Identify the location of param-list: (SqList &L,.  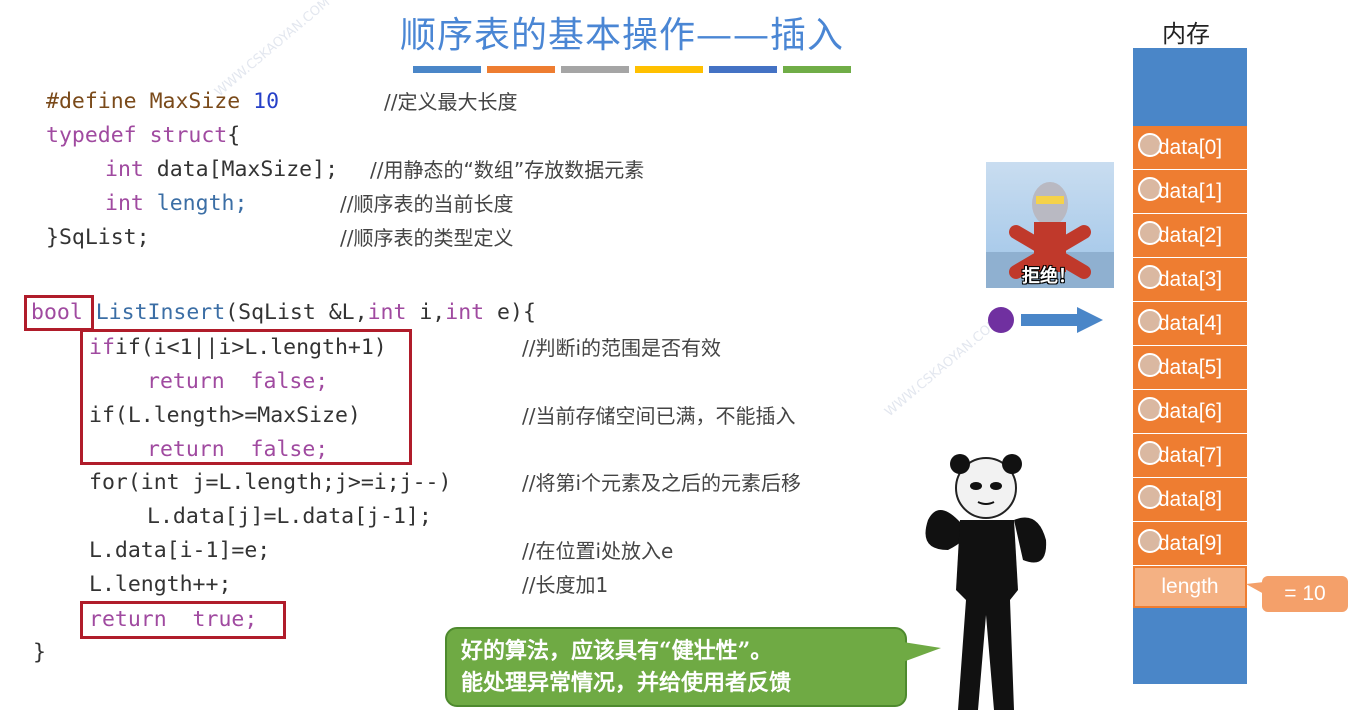
(296, 312).